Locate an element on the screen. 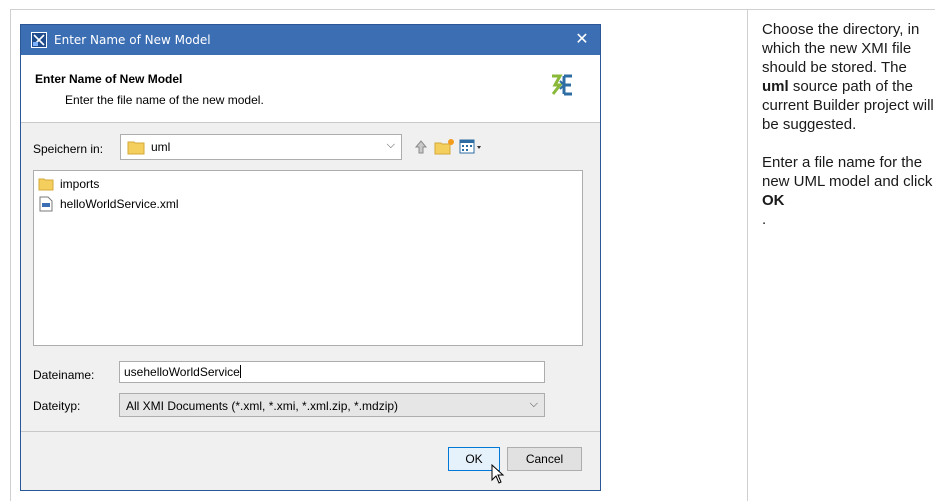 This screenshot has height=501, width=935. filetype-label: Dateityp: is located at coordinates (57, 406).